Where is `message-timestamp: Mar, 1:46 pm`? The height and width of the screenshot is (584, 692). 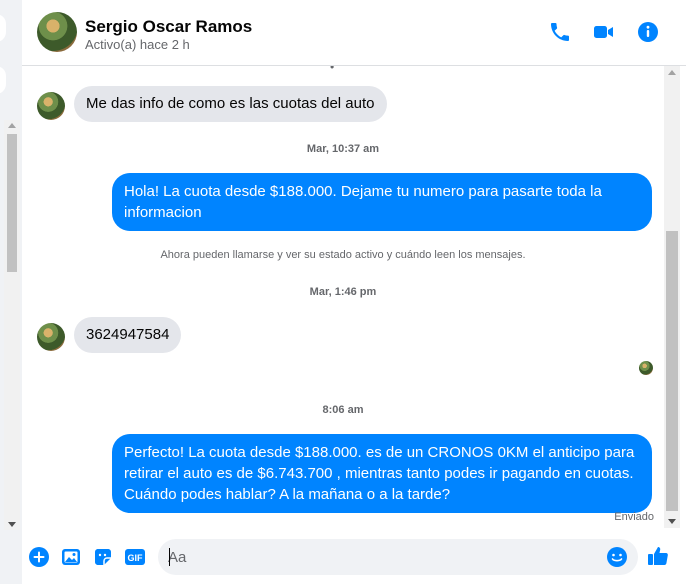
message-timestamp: Mar, 1:46 pm is located at coordinates (343, 292).